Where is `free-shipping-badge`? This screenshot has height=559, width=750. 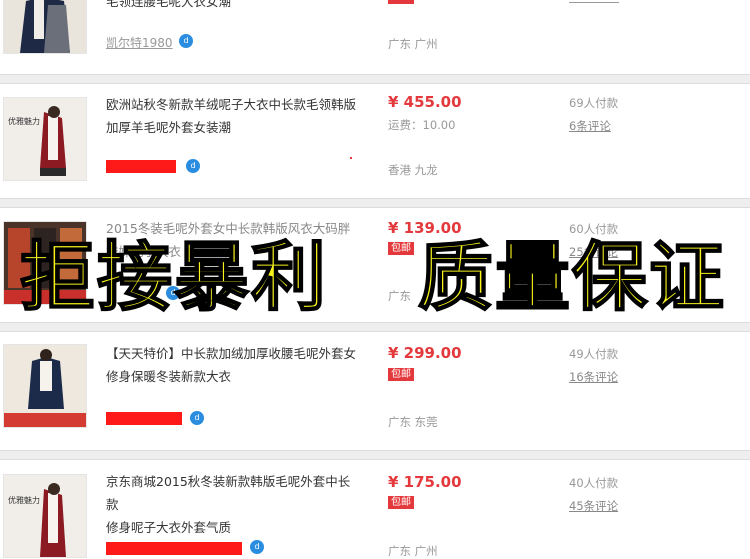 free-shipping-badge is located at coordinates (401, 2).